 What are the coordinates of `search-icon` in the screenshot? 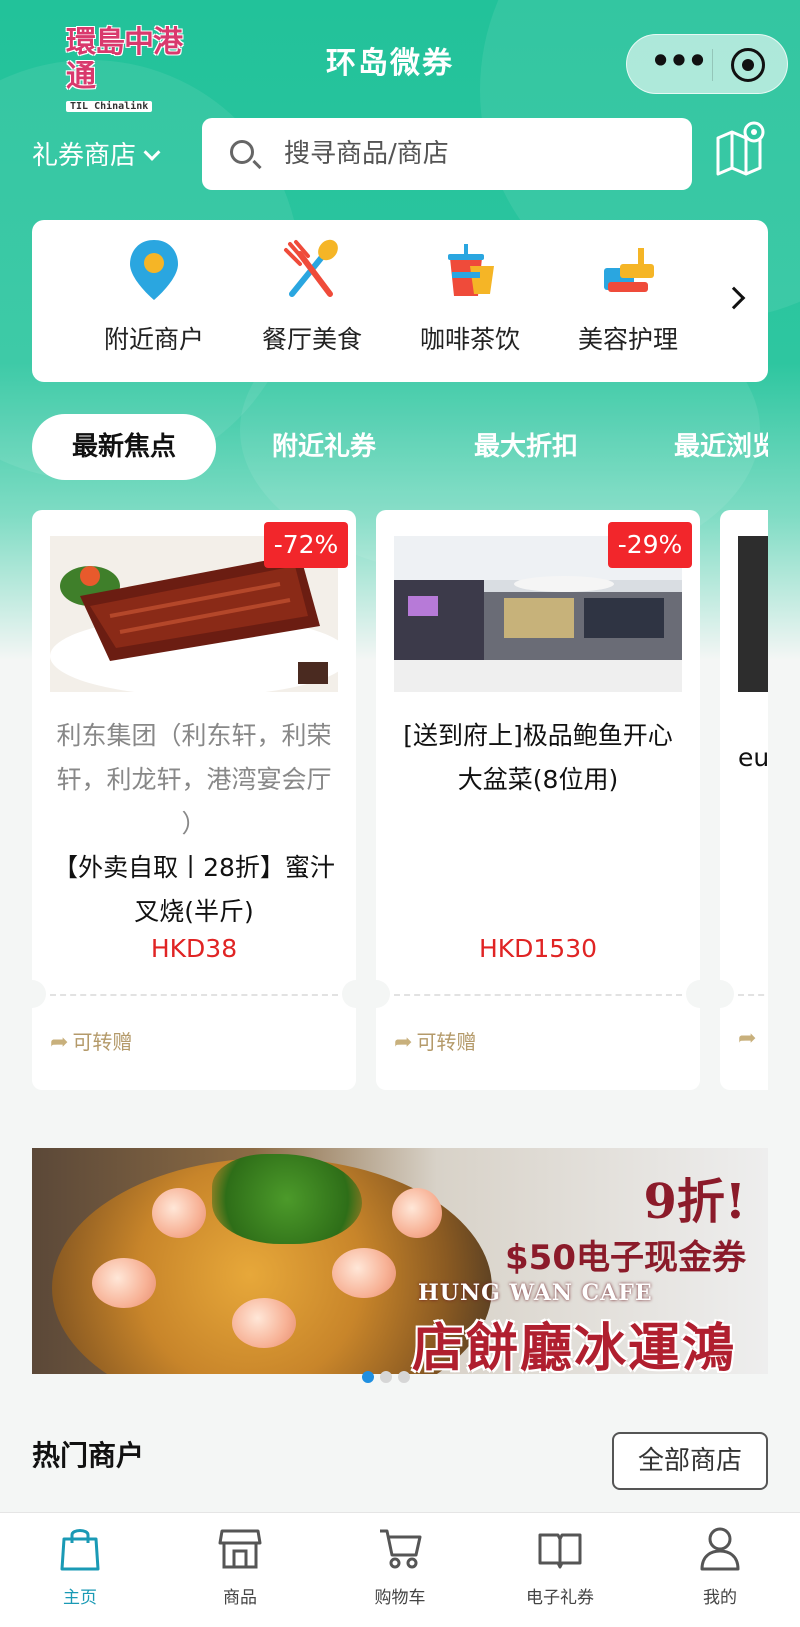 It's located at (242, 152).